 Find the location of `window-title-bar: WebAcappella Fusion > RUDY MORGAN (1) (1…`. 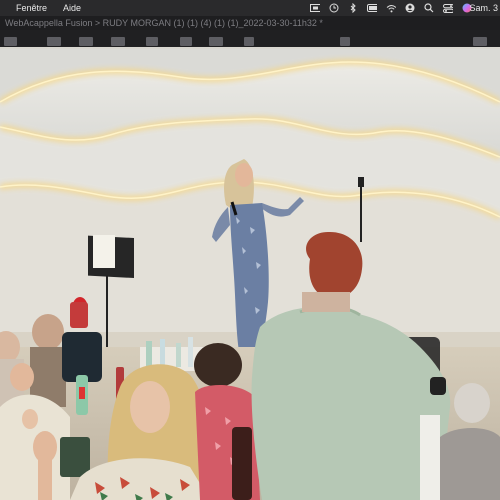

window-title-bar: WebAcappella Fusion > RUDY MORGAN (1) (1… is located at coordinates (250, 23).